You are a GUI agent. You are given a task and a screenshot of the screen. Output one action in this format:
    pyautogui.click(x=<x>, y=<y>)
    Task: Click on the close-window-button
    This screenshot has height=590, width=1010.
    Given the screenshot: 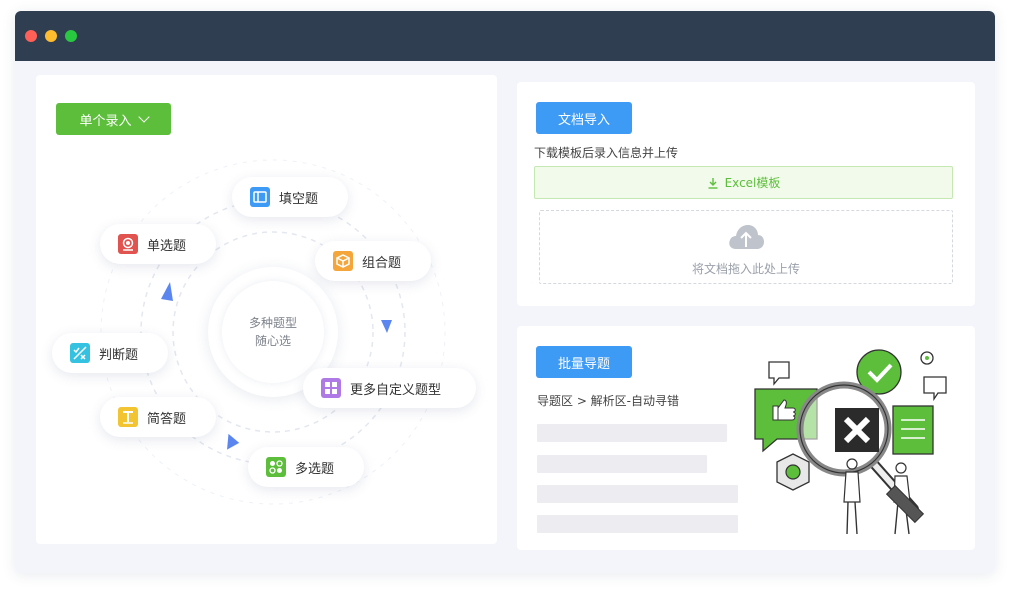 What is the action you would take?
    pyautogui.click(x=31, y=36)
    